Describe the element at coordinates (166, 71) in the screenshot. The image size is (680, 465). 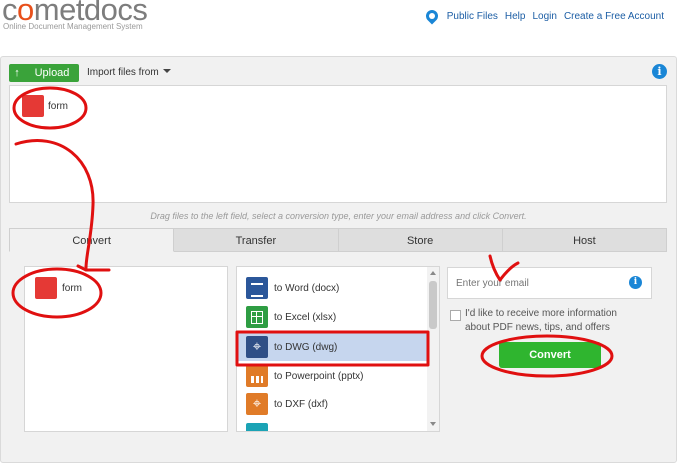
I see `chevron-down-icon` at that location.